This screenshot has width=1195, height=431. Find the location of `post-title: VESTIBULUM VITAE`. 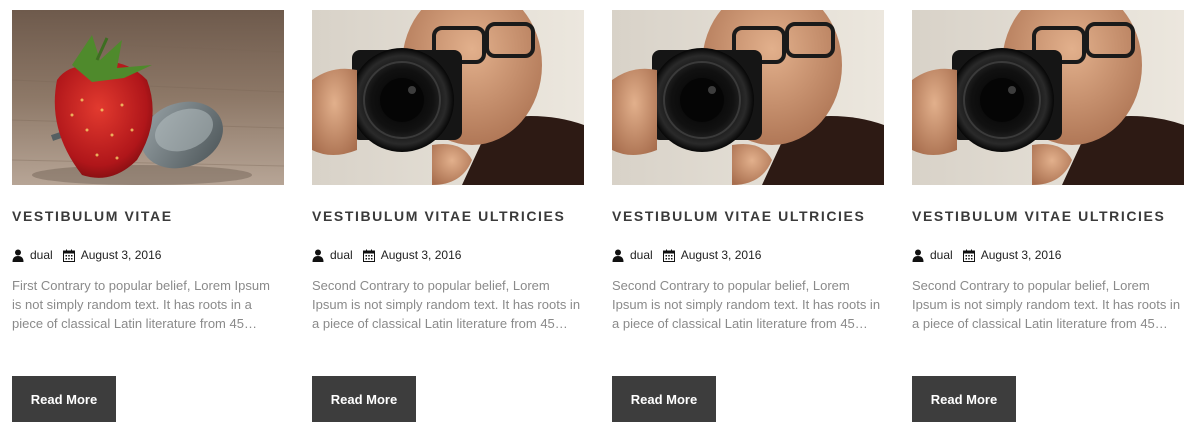

post-title: VESTIBULUM VITAE is located at coordinates (92, 216).